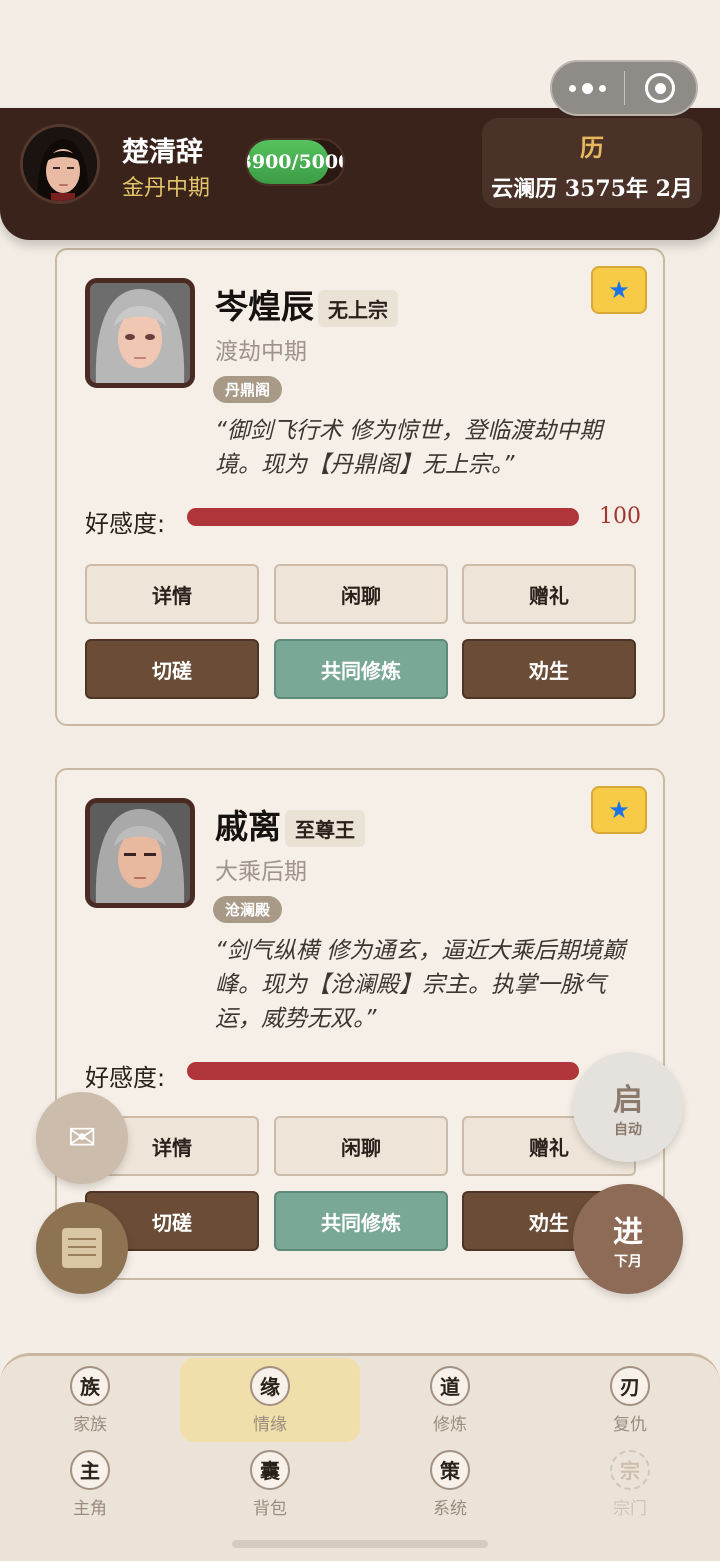 The image size is (720, 1561). I want to click on nav-label: 系统, so click(450, 1508).